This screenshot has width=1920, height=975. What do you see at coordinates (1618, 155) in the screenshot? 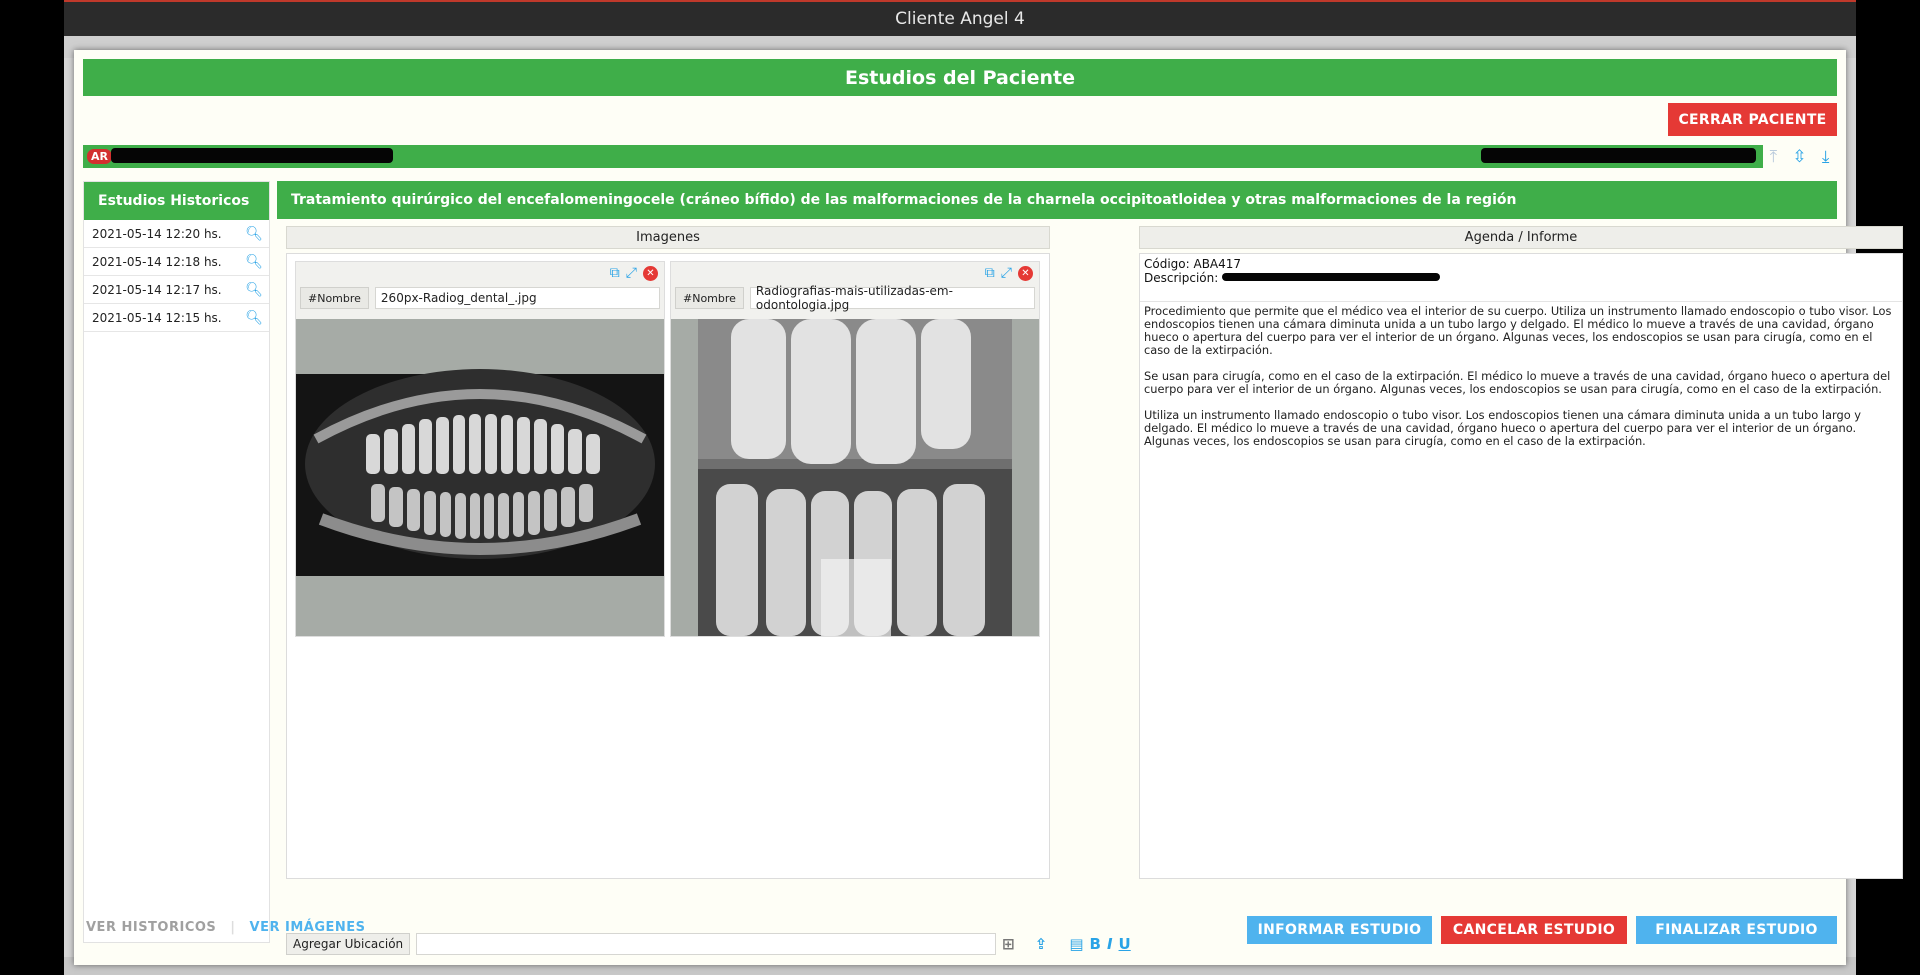
I see `patient-details-redacted` at bounding box center [1618, 155].